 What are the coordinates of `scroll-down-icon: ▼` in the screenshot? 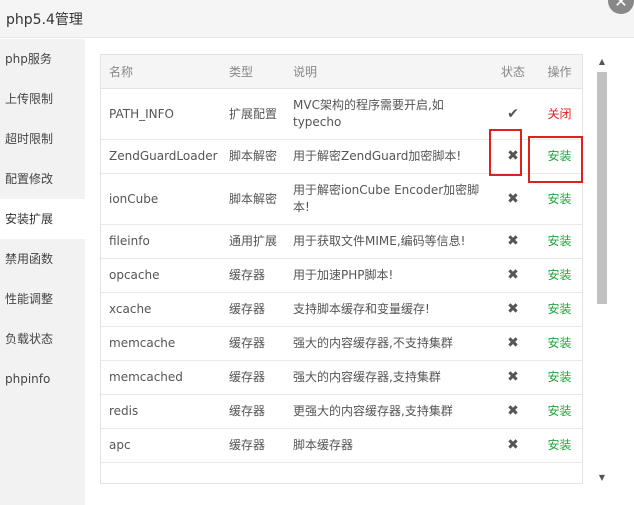 It's located at (602, 478).